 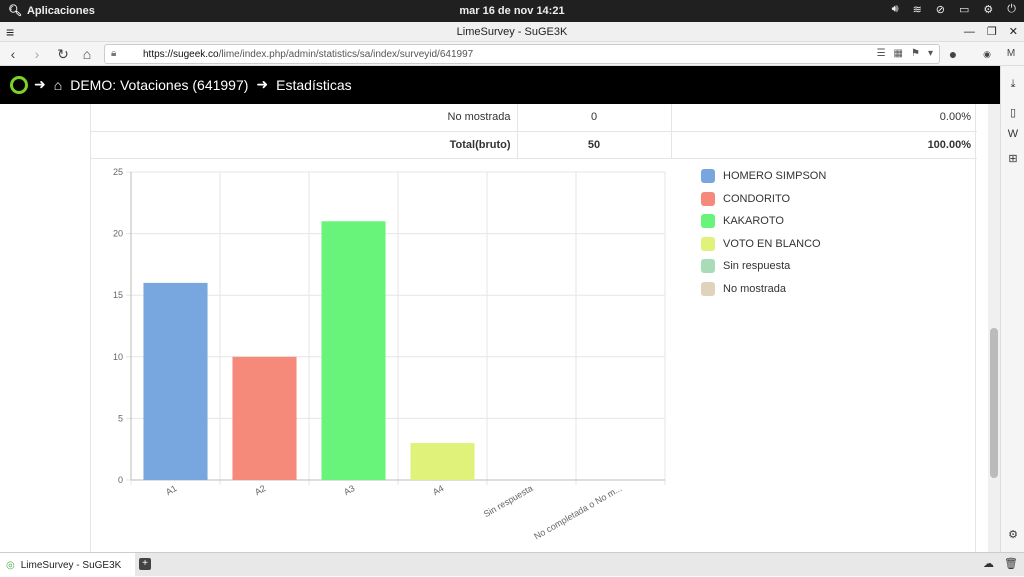 What do you see at coordinates (915, 53) in the screenshot?
I see `bookmark-icon: ⚑` at bounding box center [915, 53].